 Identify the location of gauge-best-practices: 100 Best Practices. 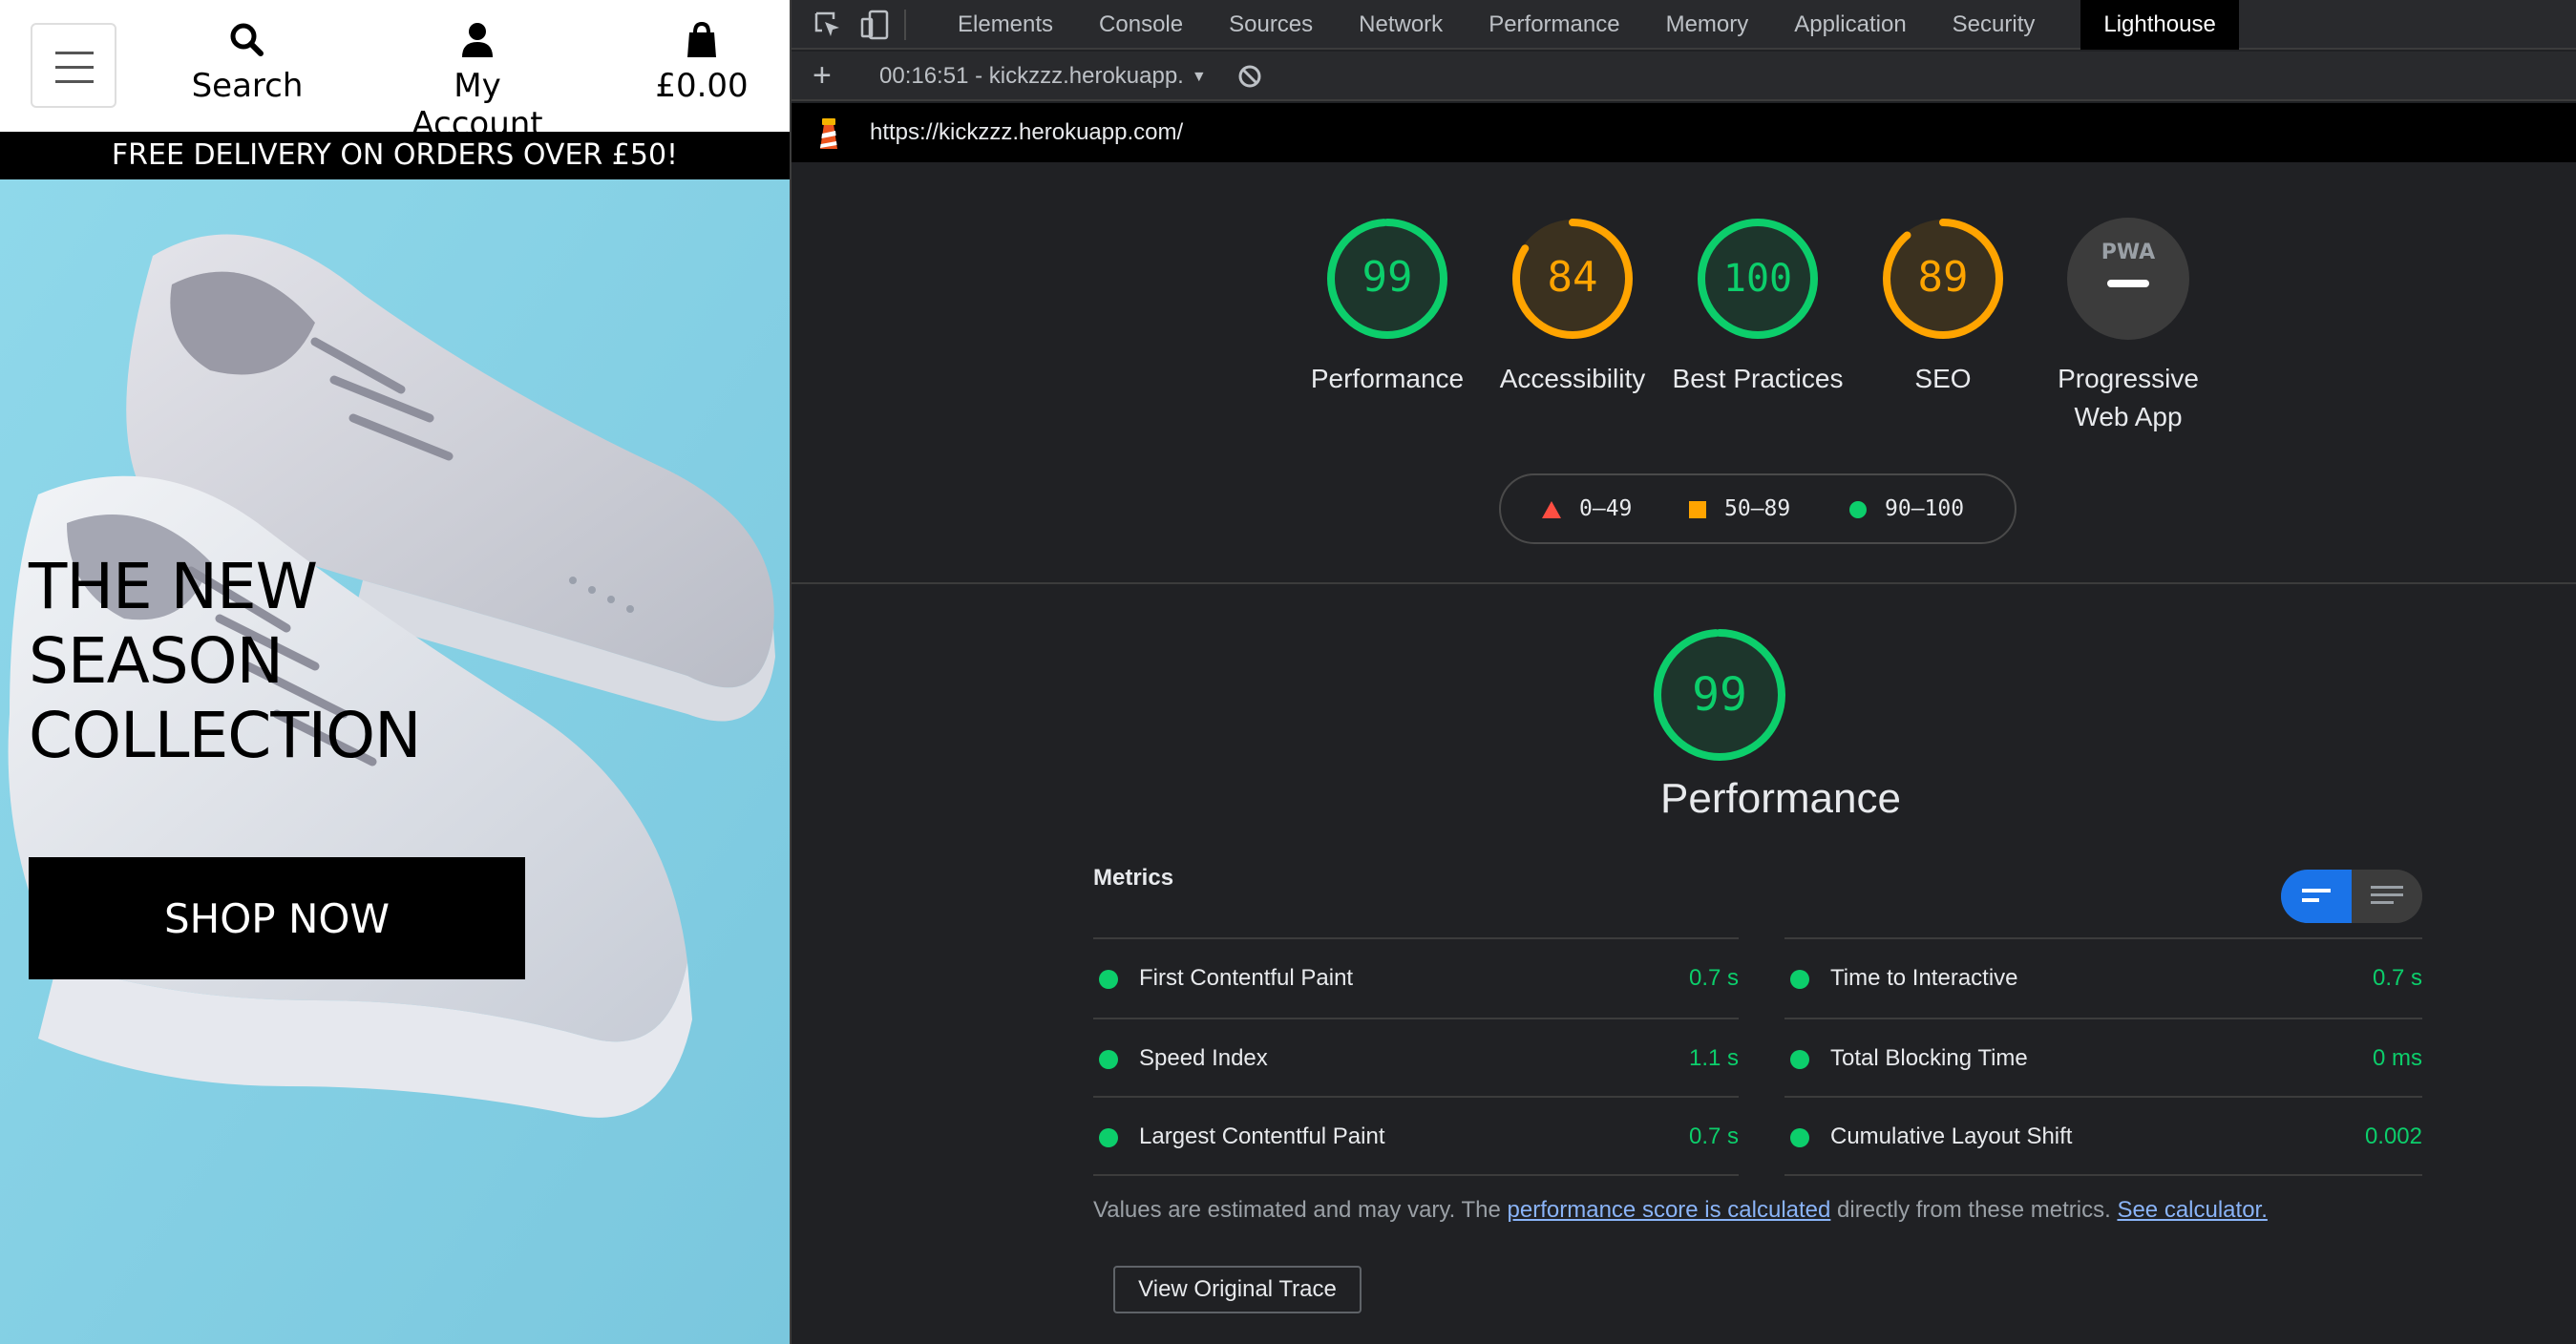
(1757, 307).